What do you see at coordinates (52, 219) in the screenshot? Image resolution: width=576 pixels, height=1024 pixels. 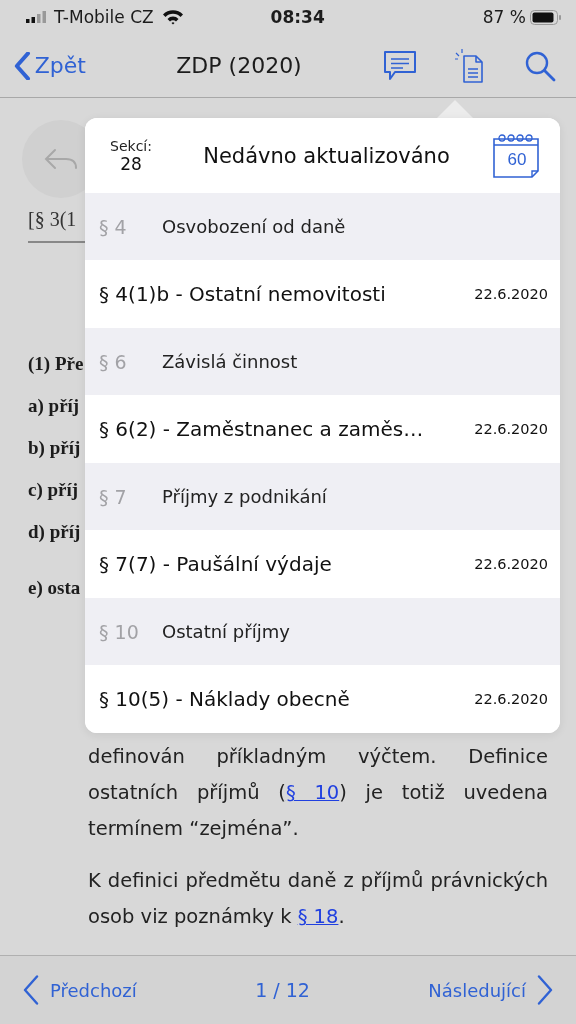 I see `section-reference: [§ 3(1` at bounding box center [52, 219].